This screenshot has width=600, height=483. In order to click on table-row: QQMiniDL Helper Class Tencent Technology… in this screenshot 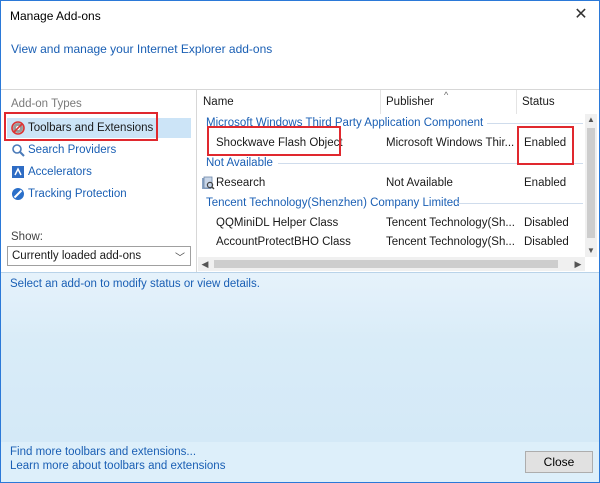, I will do `click(393, 222)`.